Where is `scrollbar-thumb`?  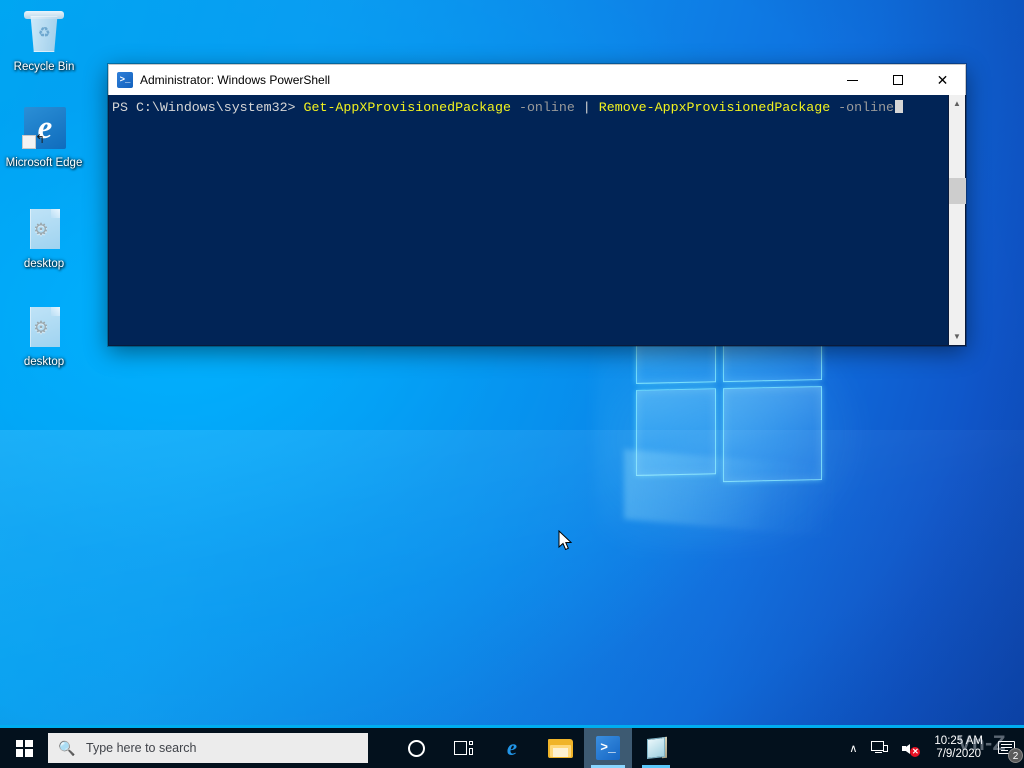 scrollbar-thumb is located at coordinates (957, 191).